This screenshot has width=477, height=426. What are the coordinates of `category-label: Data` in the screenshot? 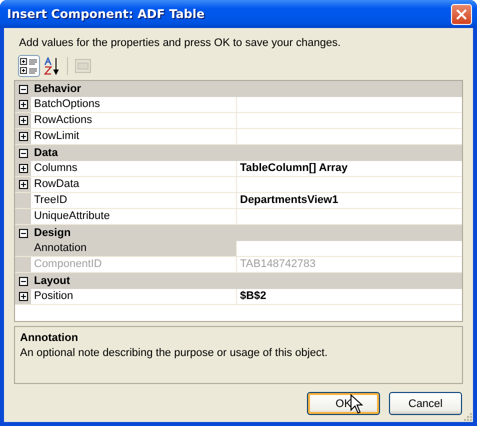 It's located at (45, 153).